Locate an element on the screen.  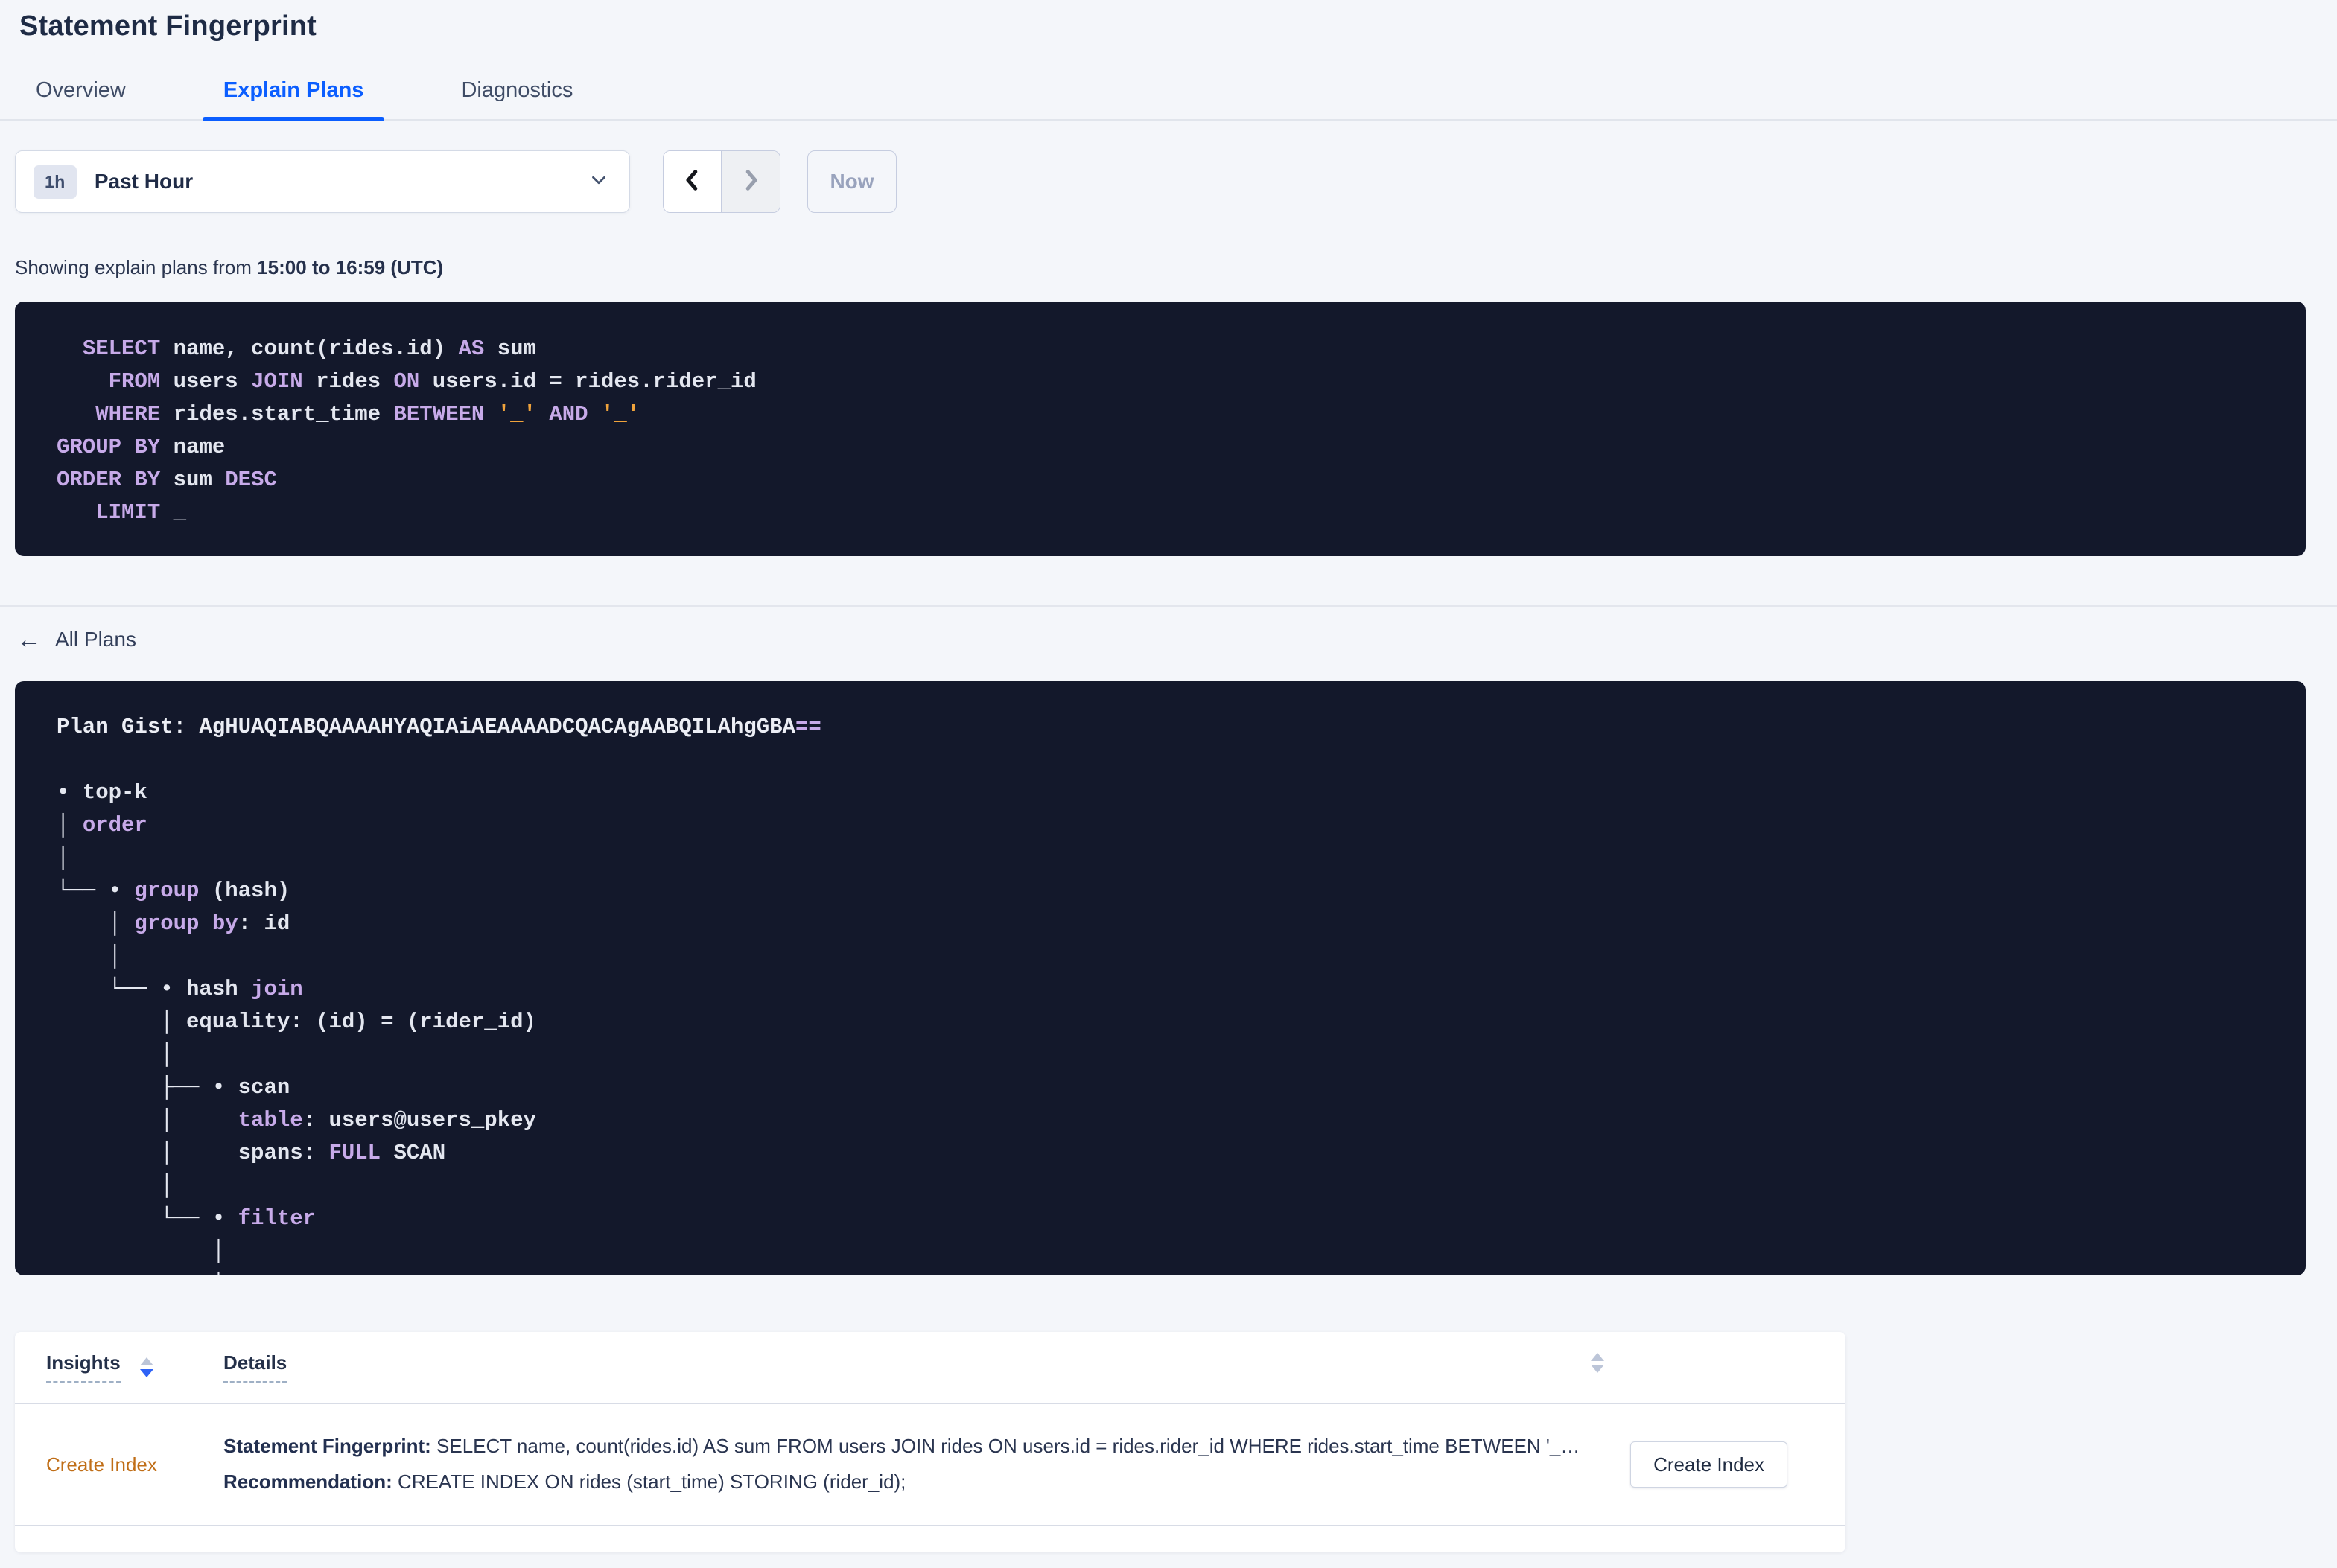
chevron-right-icon is located at coordinates (751, 182).